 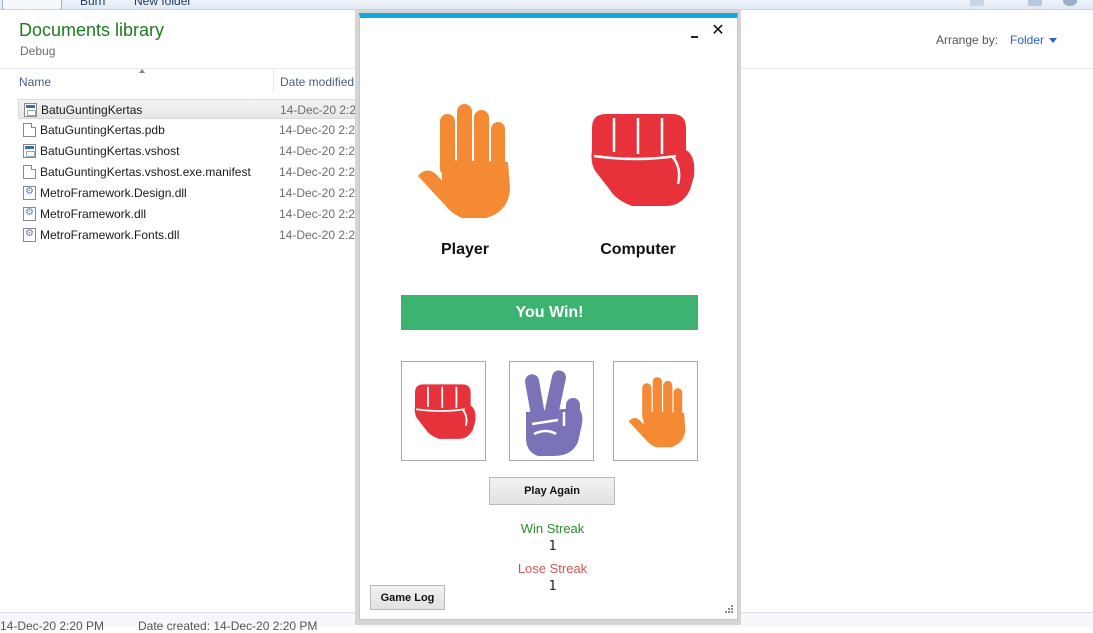 I want to click on status-date-modified: 14-Dec-20 2:20 PM, so click(x=52, y=626).